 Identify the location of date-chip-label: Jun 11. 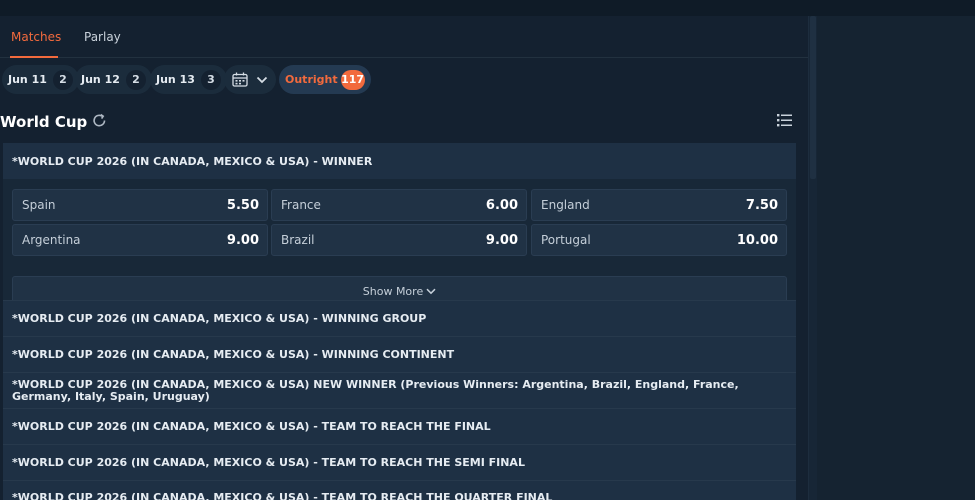
(27, 79).